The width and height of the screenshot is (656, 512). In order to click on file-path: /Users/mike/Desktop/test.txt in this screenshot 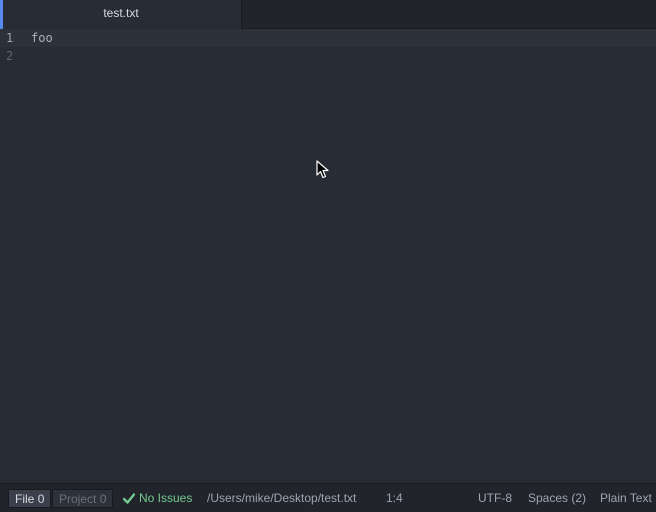, I will do `click(281, 498)`.